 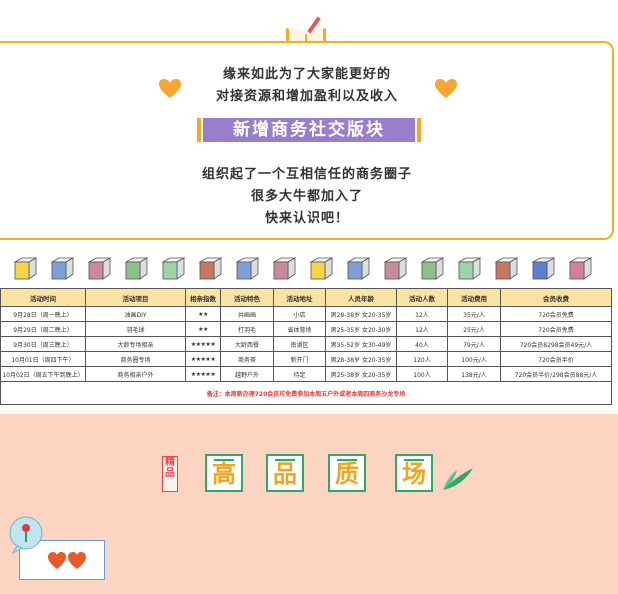 What do you see at coordinates (414, 473) in the screenshot?
I see `quality-char-box: 场` at bounding box center [414, 473].